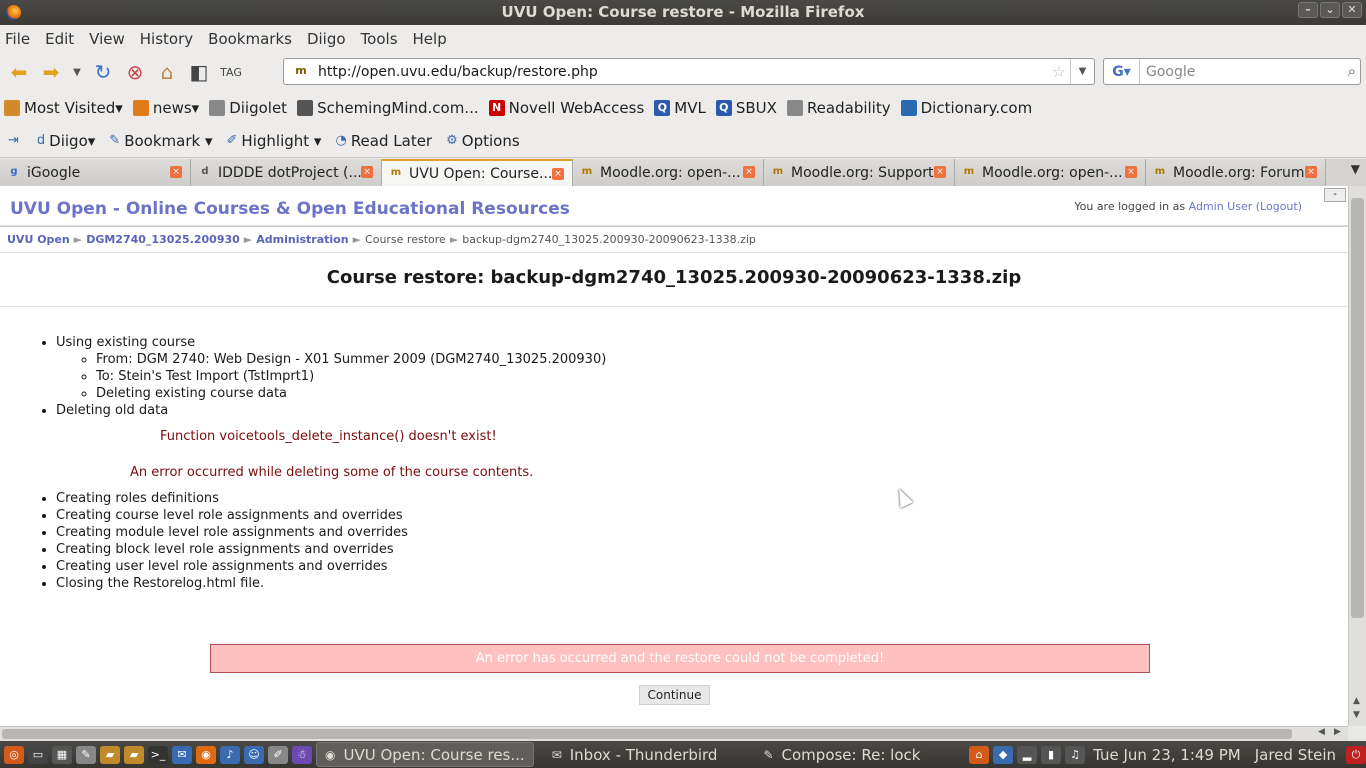 The width and height of the screenshot is (1366, 768). What do you see at coordinates (430, 39) in the screenshot?
I see `menu-help: Help` at bounding box center [430, 39].